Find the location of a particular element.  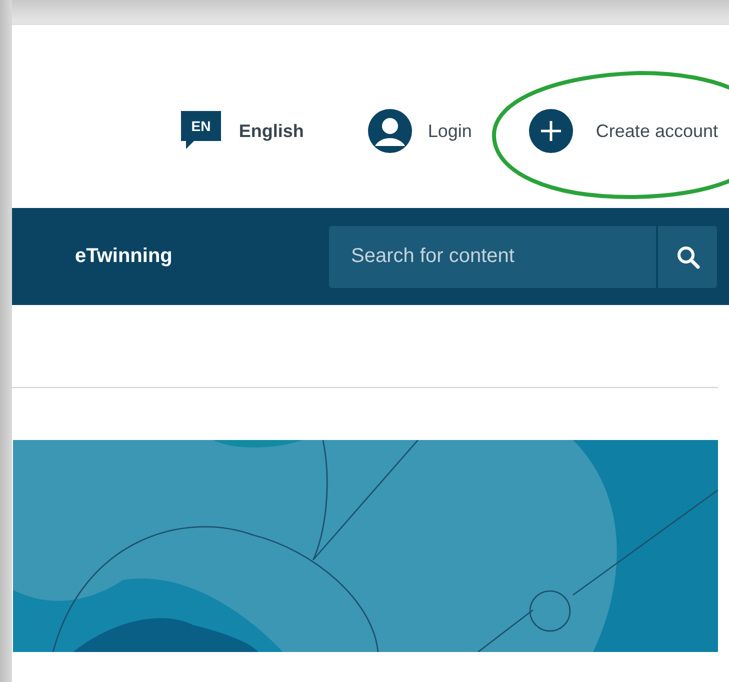

search-button is located at coordinates (687, 257).